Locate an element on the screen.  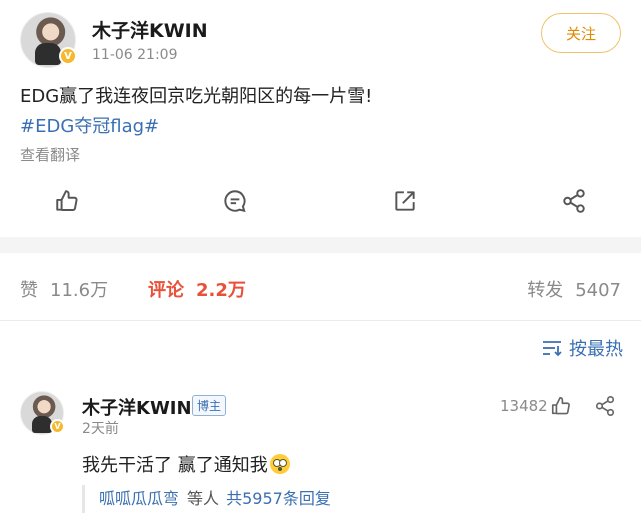
tab-reposts-label: 转发 is located at coordinates (545, 290).